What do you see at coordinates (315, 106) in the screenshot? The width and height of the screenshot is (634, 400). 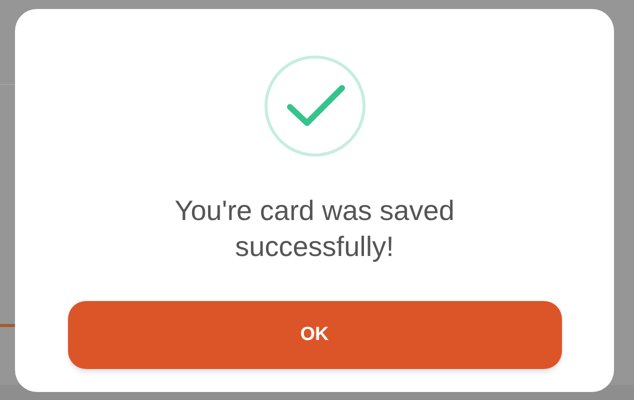 I see `checkmark-icon` at bounding box center [315, 106].